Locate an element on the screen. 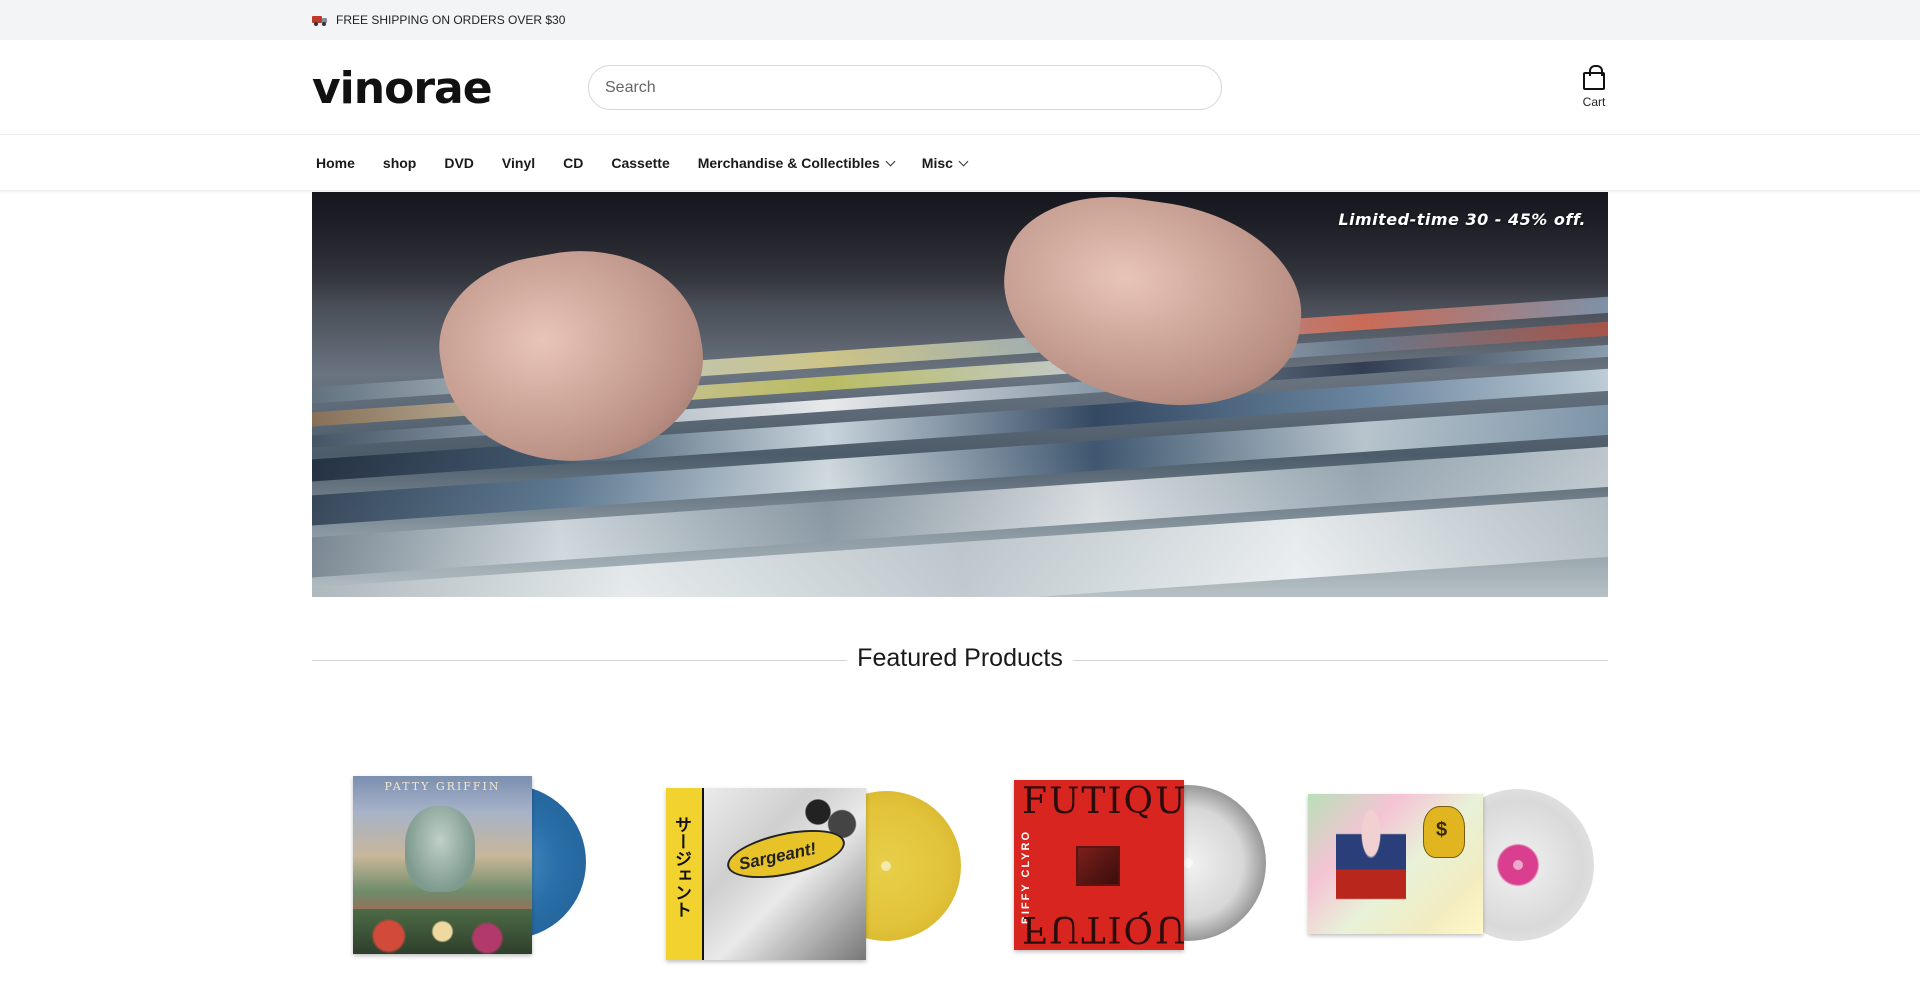  nav-item-label: shop is located at coordinates (399, 163).